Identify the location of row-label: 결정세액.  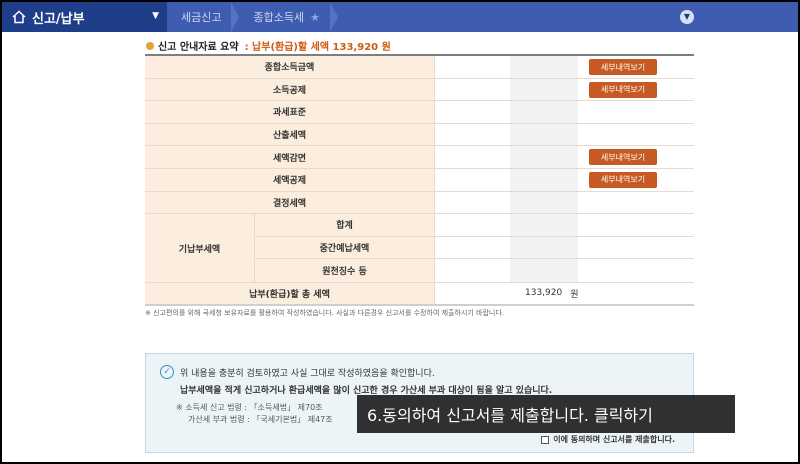
(290, 202).